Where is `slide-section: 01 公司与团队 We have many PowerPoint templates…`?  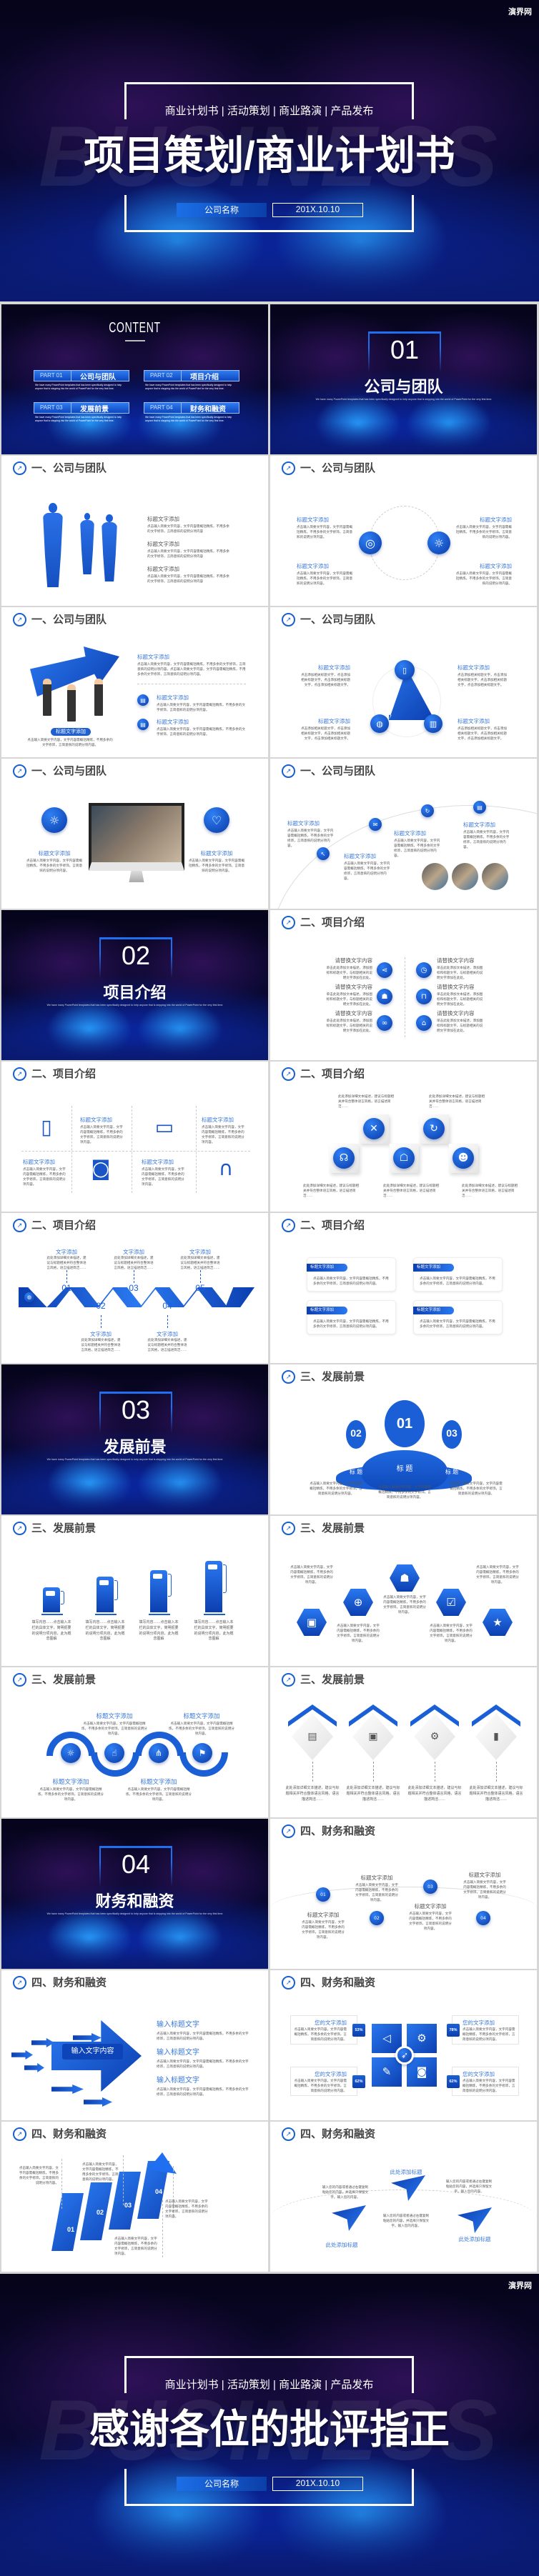
slide-section: 01 公司与团队 We have many PowerPoint templates… is located at coordinates (403, 379).